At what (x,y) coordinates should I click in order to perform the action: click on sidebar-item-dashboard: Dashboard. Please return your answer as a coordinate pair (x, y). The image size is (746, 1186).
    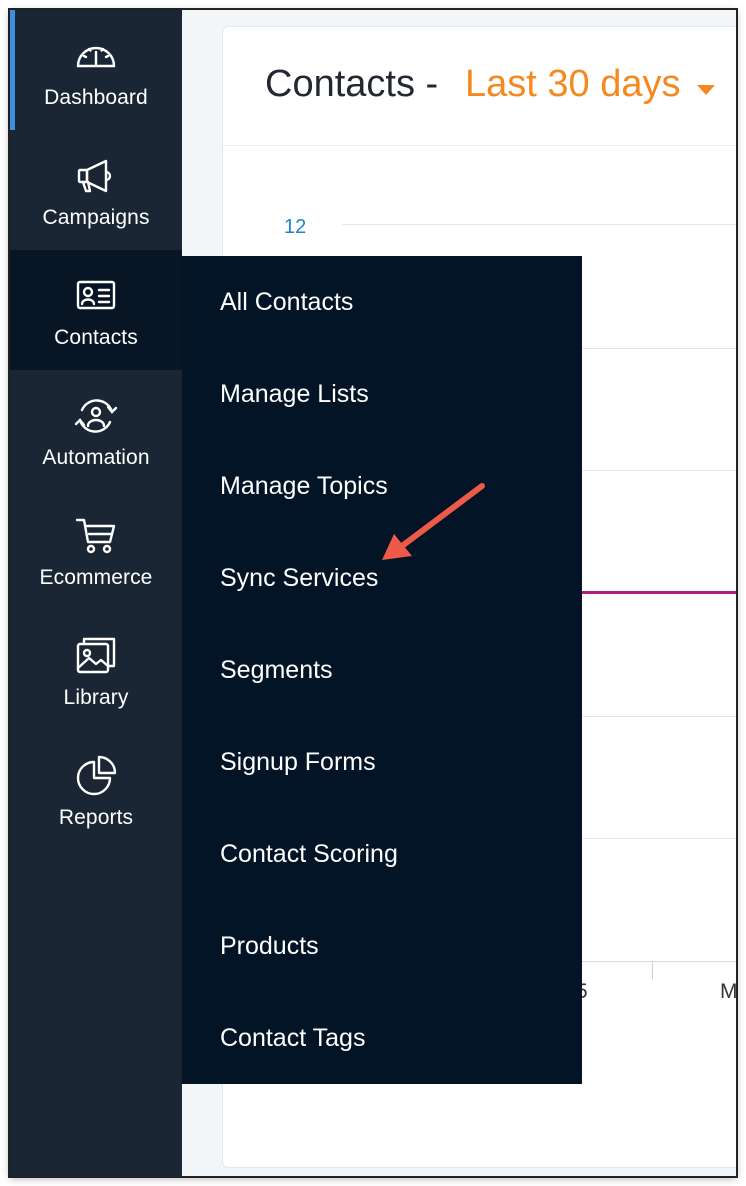
    Looking at the image, I should click on (96, 70).